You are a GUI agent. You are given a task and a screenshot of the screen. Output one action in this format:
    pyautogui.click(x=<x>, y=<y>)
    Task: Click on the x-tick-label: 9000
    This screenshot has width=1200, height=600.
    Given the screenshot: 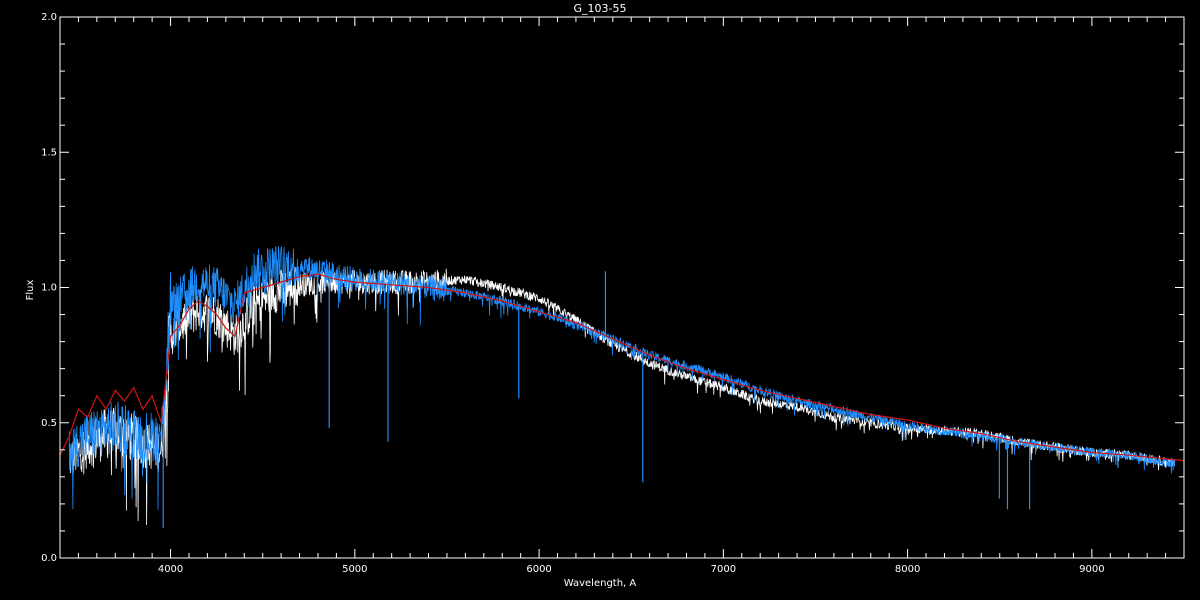 What is the action you would take?
    pyautogui.click(x=1091, y=569)
    